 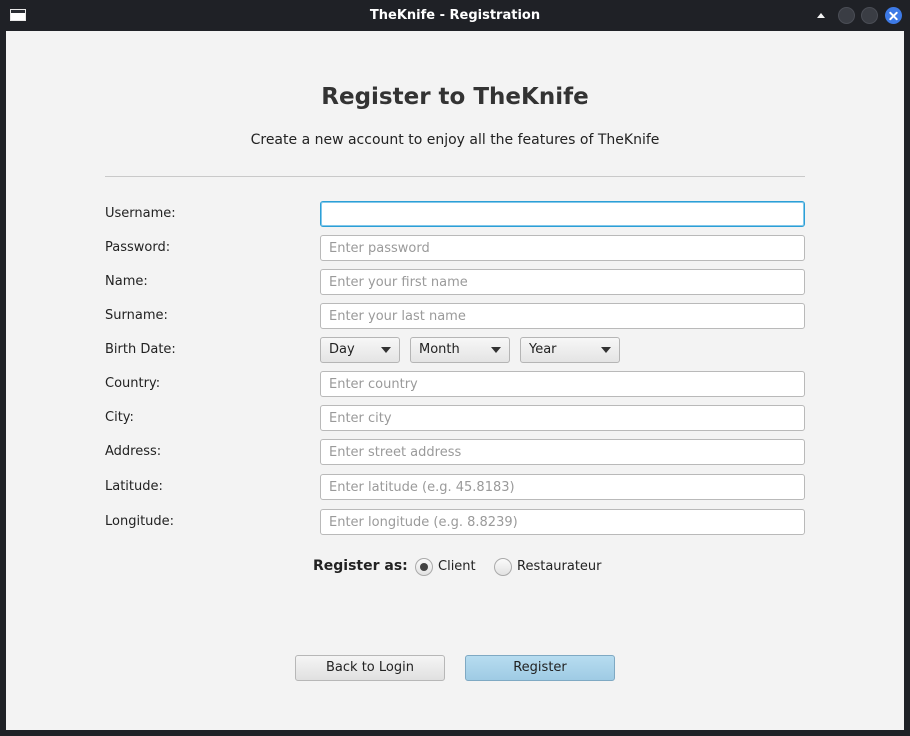 What do you see at coordinates (540, 668) in the screenshot?
I see `register-button: Register` at bounding box center [540, 668].